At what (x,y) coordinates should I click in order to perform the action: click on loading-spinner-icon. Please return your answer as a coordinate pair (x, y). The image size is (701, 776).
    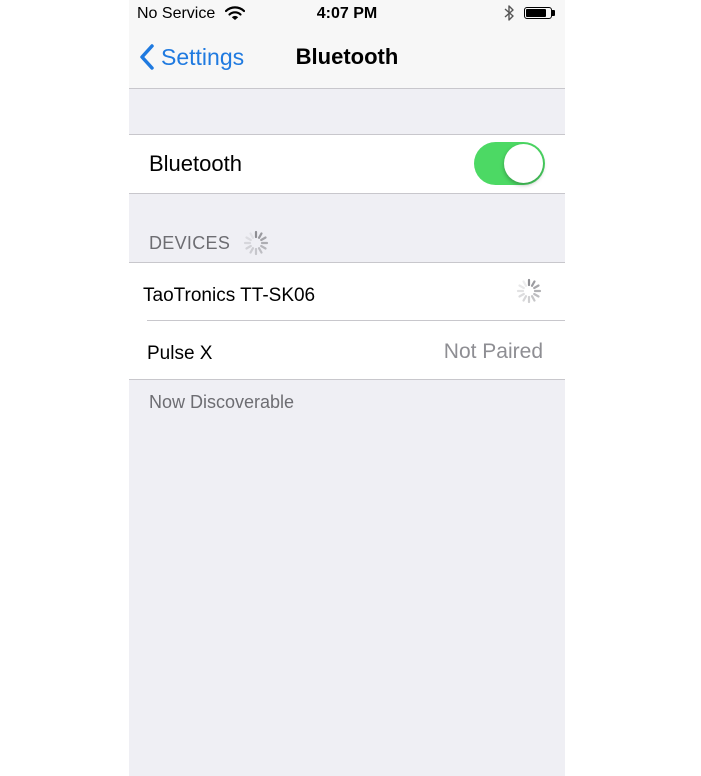
    Looking at the image, I should click on (256, 243).